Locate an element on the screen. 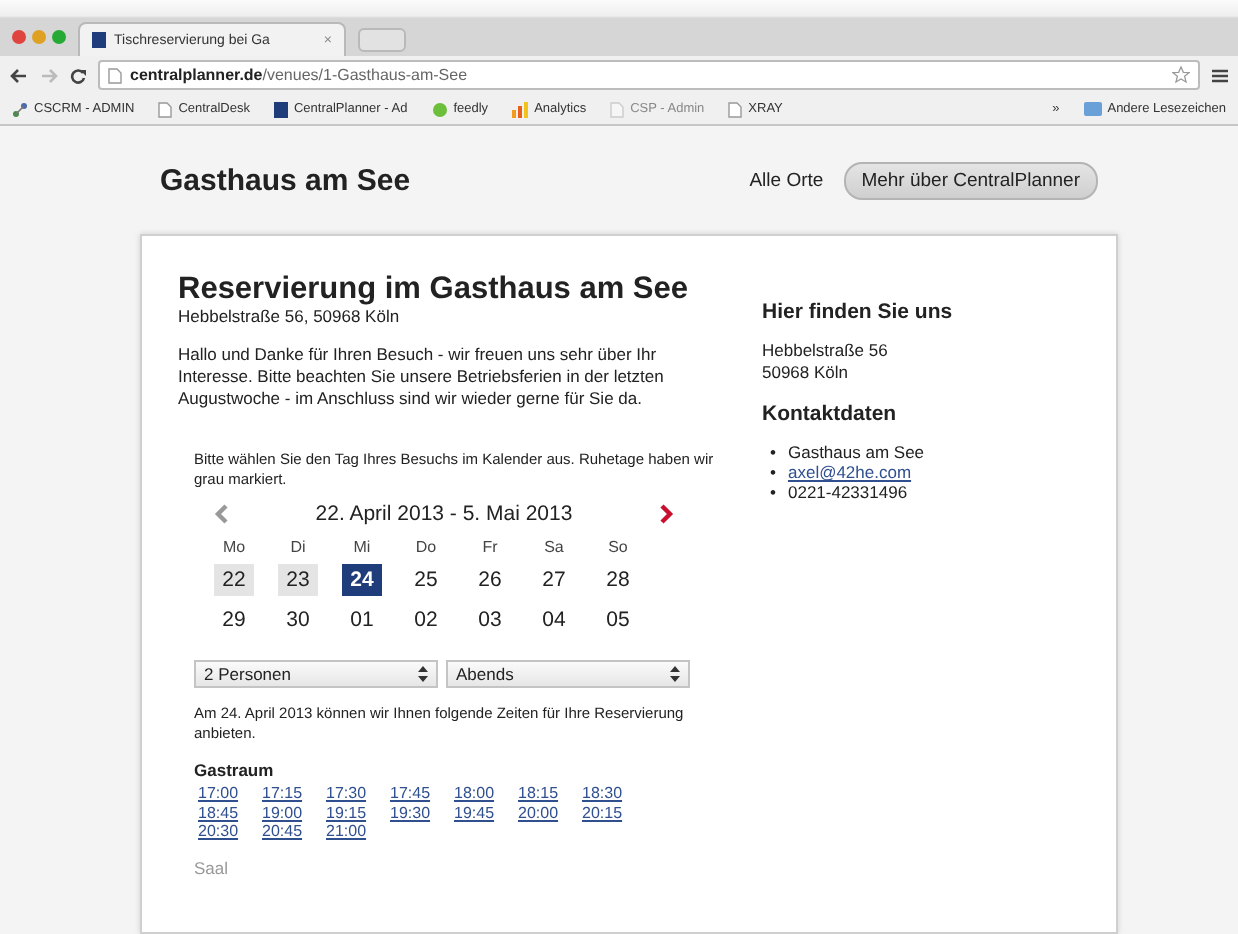 This screenshot has width=1238, height=934. close-window-button is located at coordinates (19, 36).